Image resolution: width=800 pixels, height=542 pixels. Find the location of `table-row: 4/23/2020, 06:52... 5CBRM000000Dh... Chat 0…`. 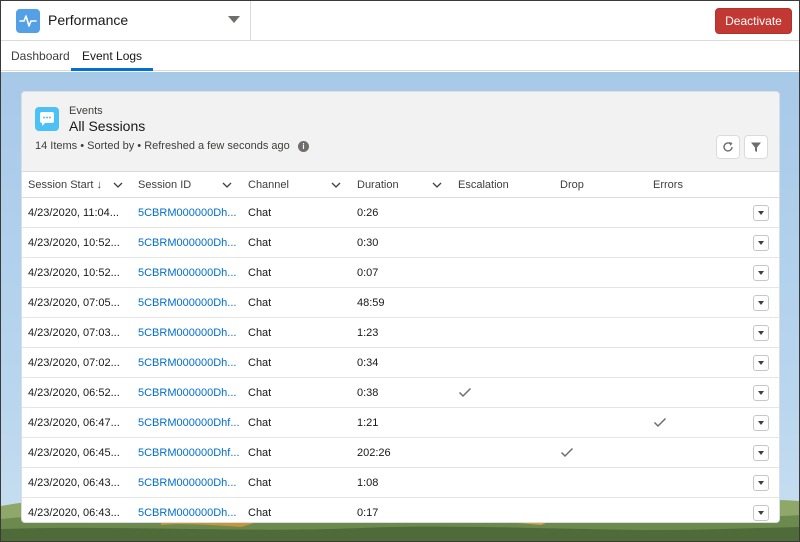

table-row: 4/23/2020, 06:52... 5CBRM000000Dh... Chat 0… is located at coordinates (400, 393).